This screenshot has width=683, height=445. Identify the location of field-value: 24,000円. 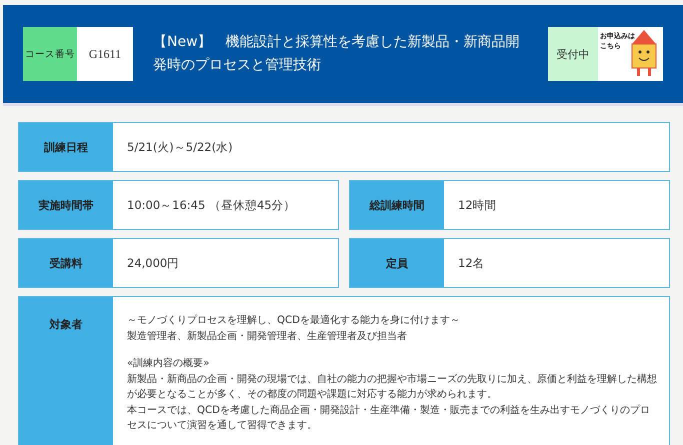
(153, 263).